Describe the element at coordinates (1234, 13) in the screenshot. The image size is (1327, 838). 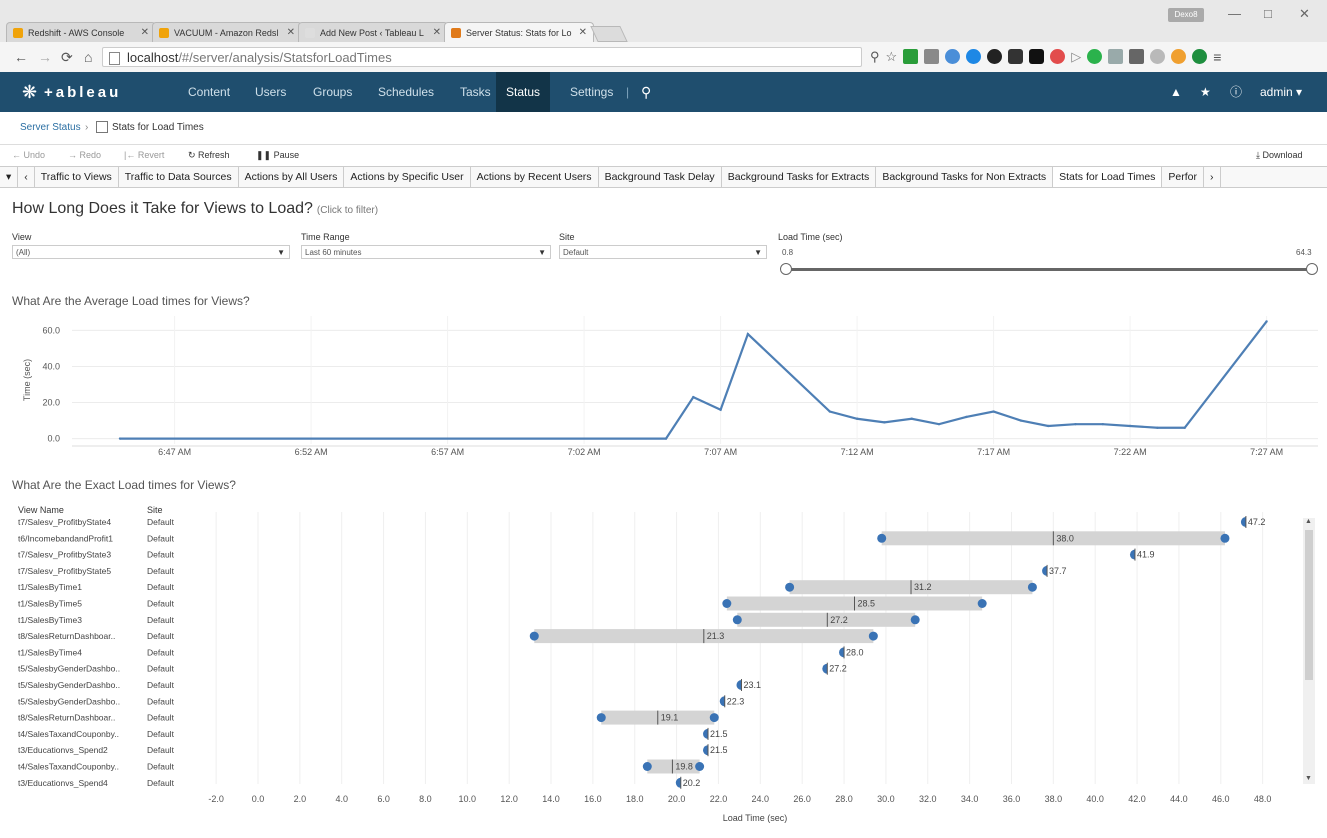
I see `minimize-icon: —` at that location.